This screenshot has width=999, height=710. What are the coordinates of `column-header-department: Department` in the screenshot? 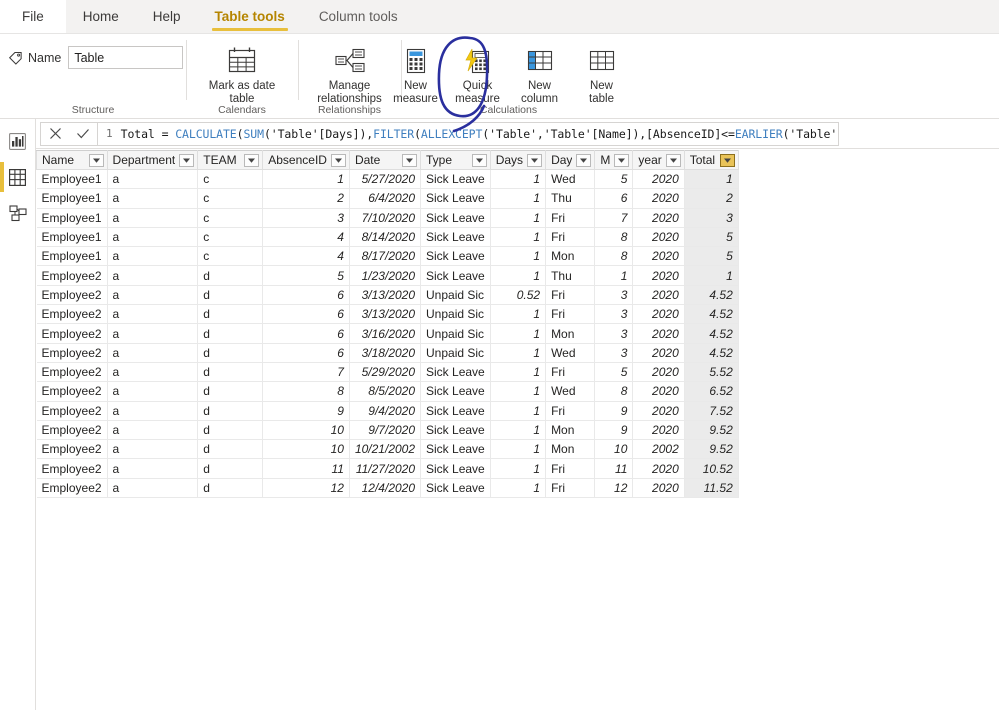 It's located at (152, 160).